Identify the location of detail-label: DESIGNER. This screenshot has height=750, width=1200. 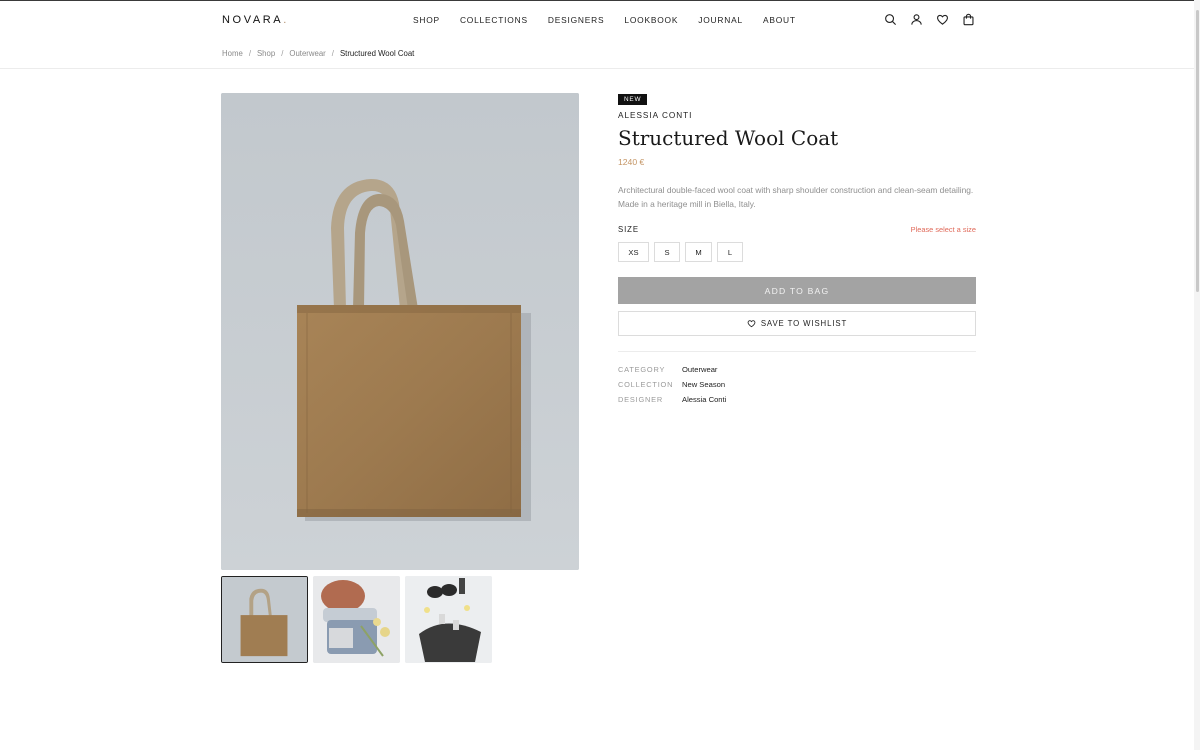
(641, 399).